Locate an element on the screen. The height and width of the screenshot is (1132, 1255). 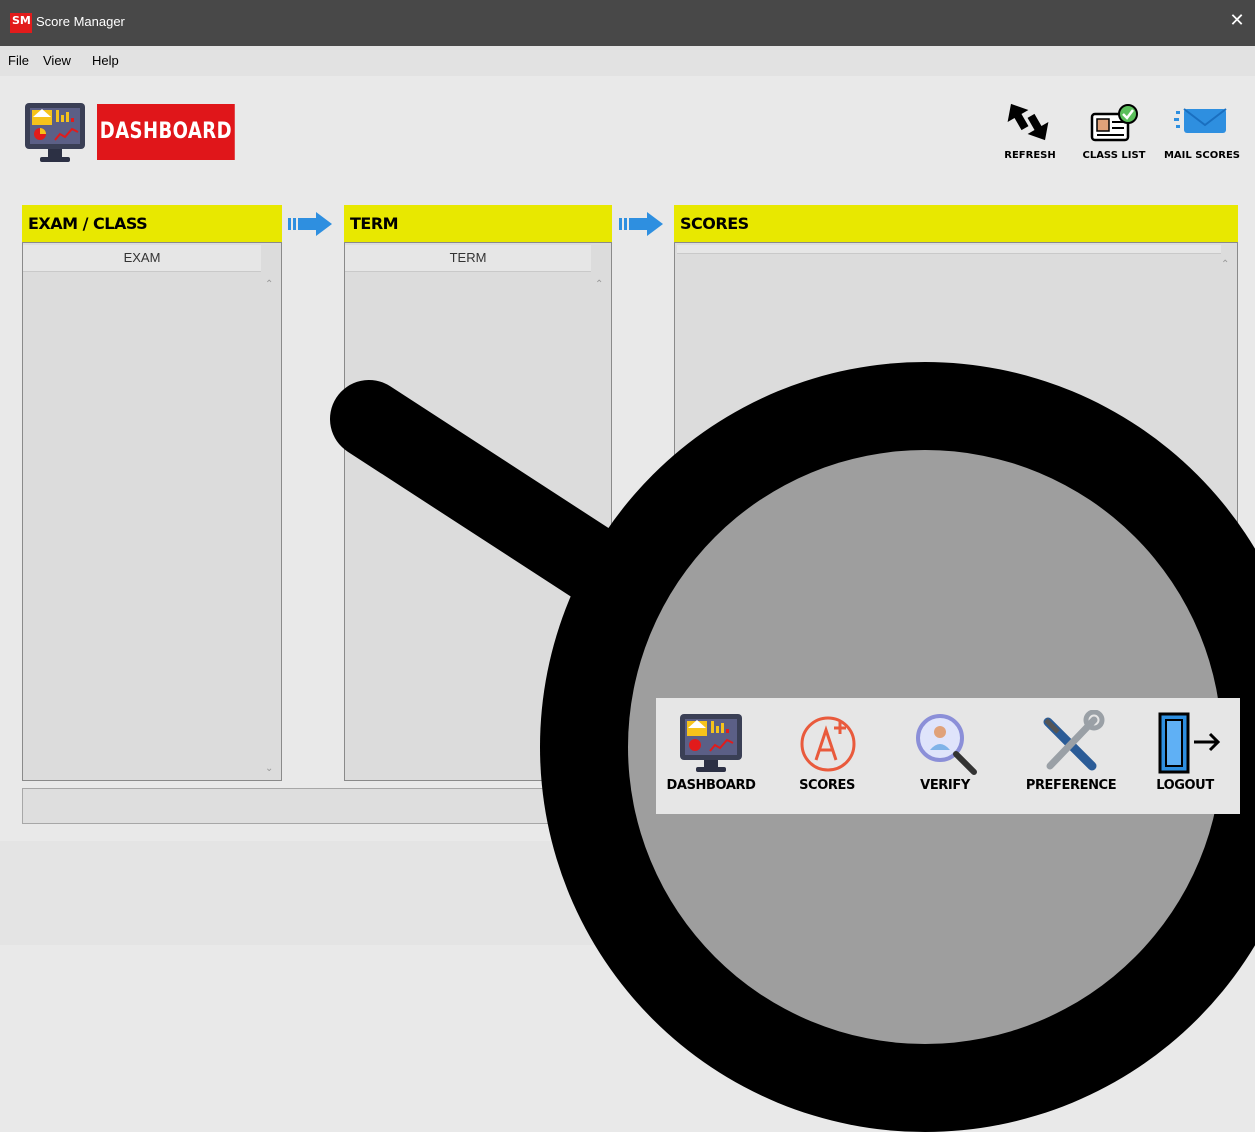
scores-header: SCORES is located at coordinates (956, 223).